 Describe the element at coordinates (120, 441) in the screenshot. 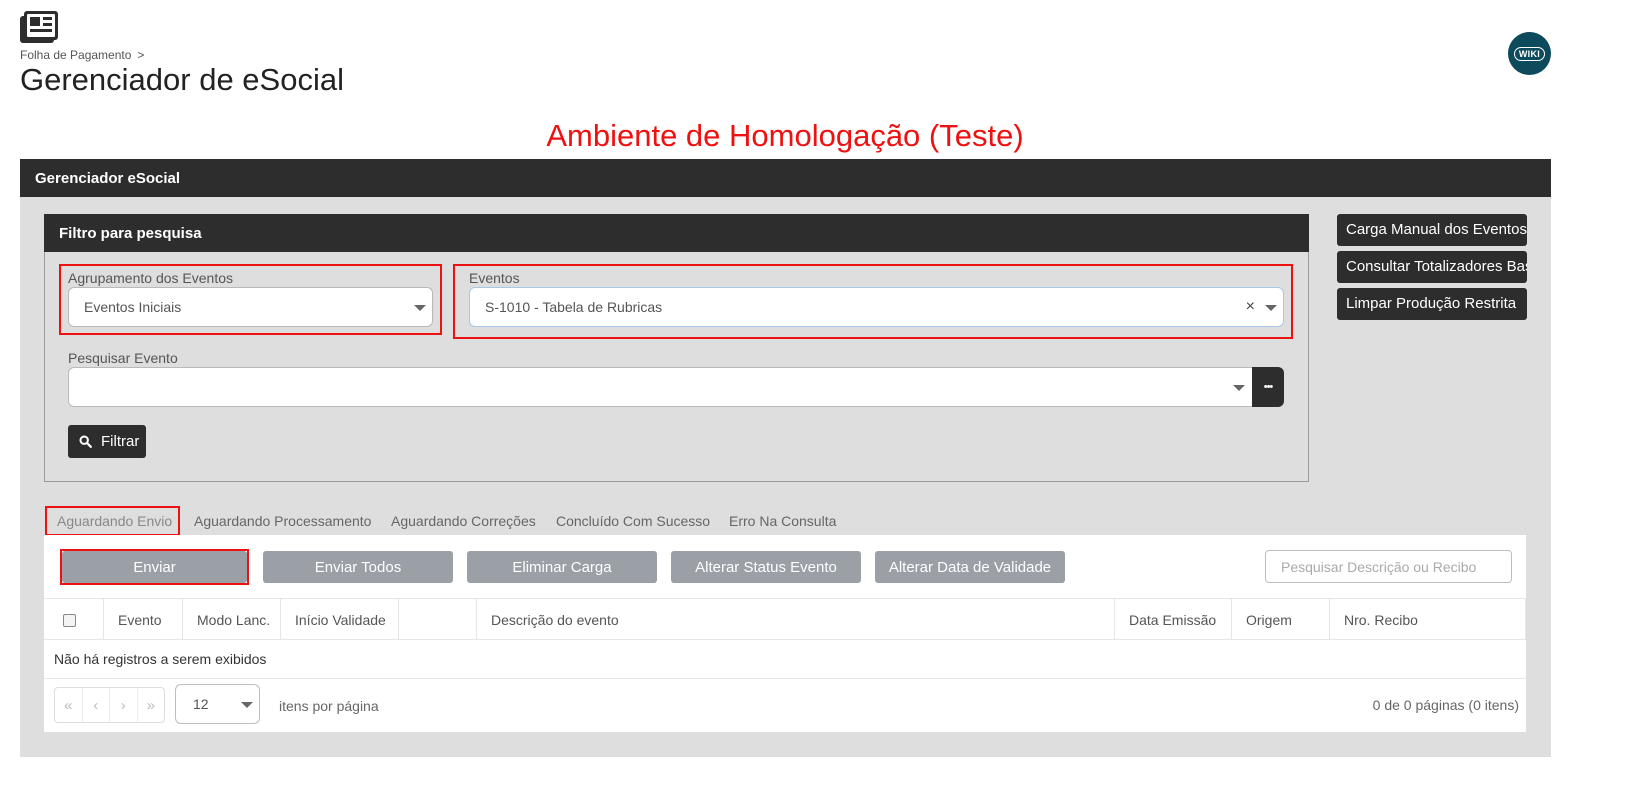

I see `filter-button-label: Filtrar` at that location.